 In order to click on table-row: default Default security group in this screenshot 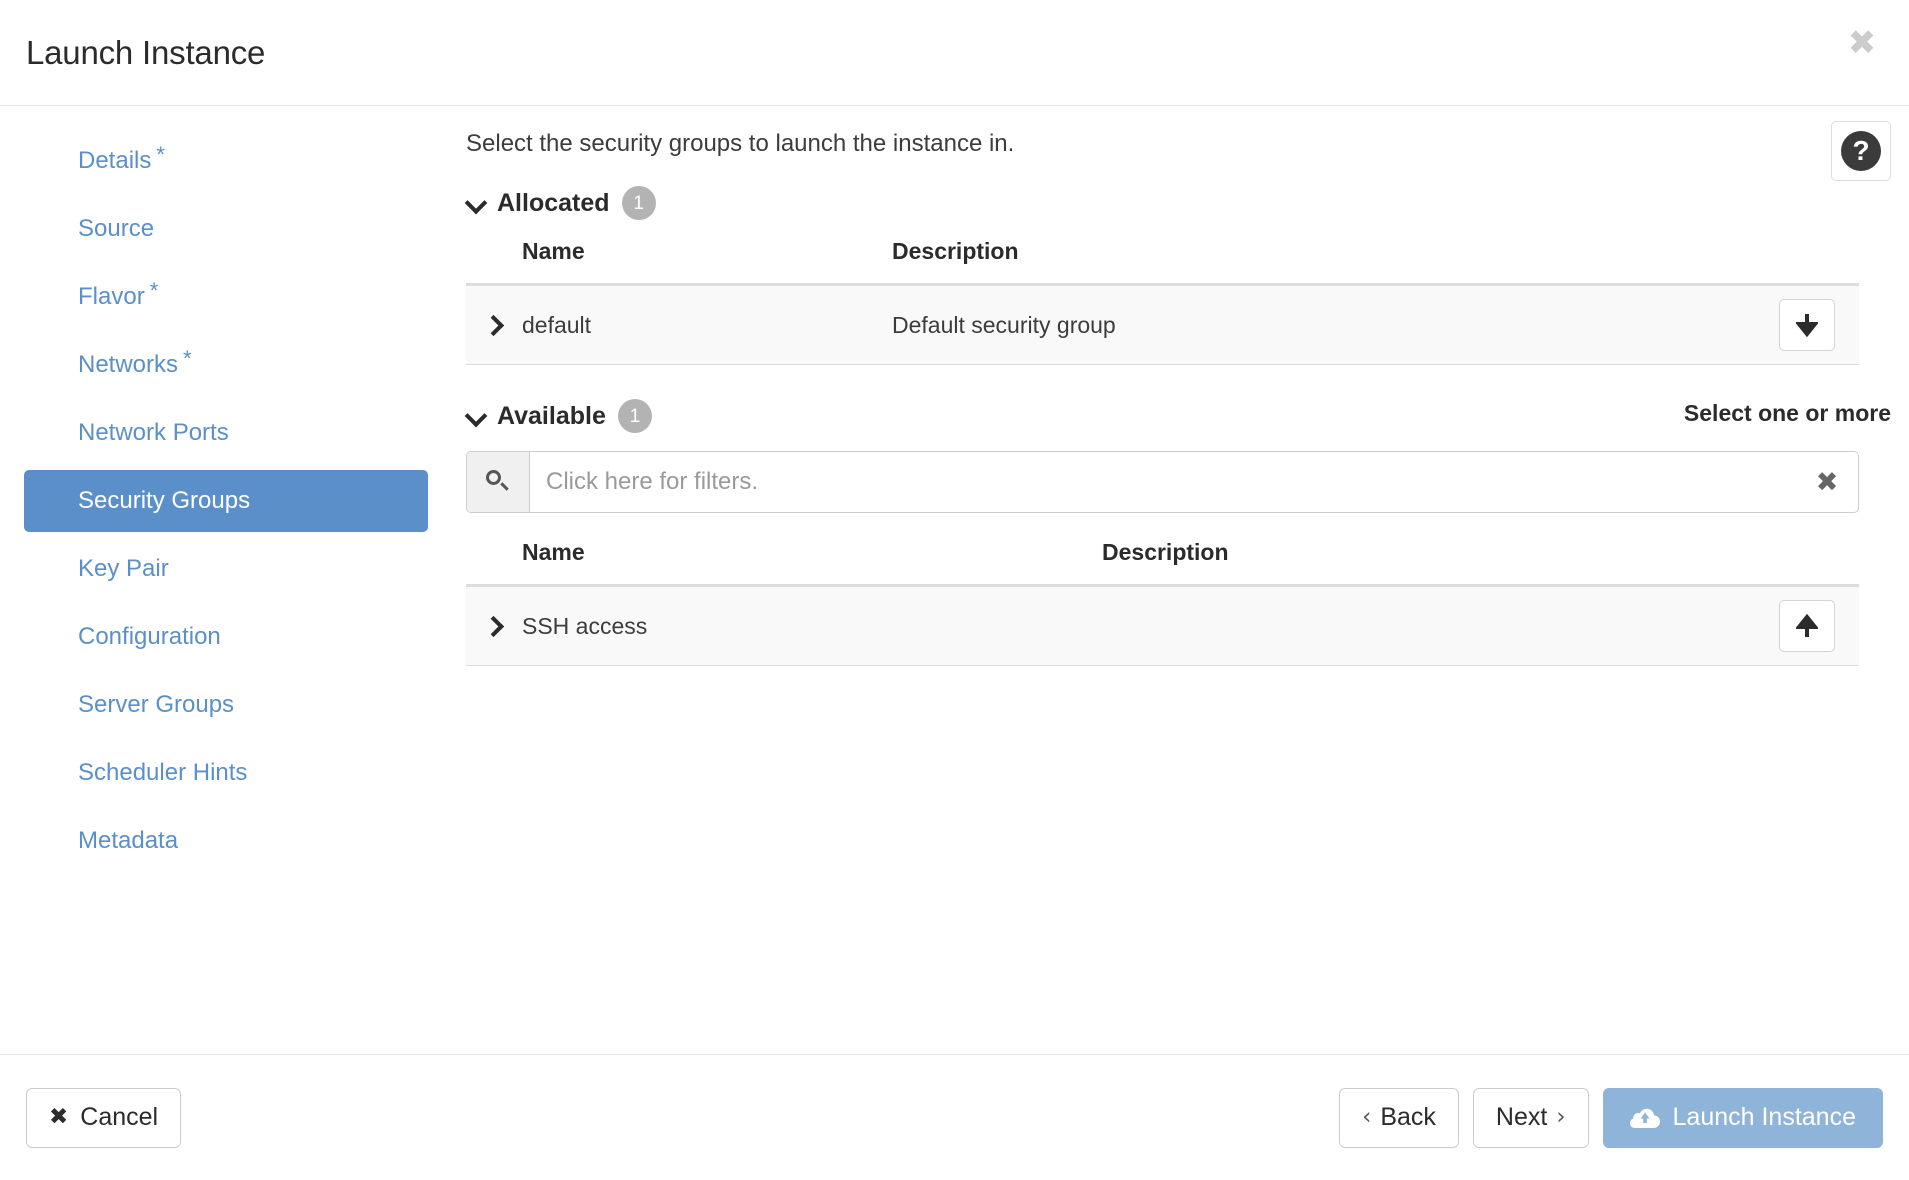, I will do `click(1162, 324)`.